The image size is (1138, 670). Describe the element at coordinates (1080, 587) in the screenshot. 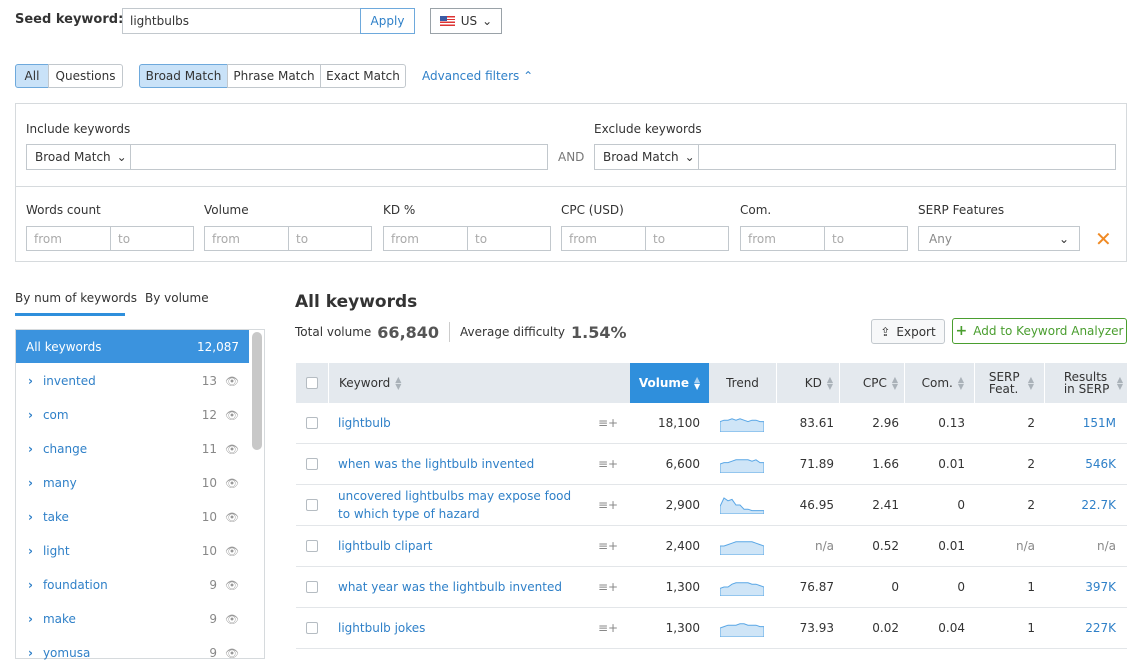

I see `results-in-serp-link: 397K` at that location.